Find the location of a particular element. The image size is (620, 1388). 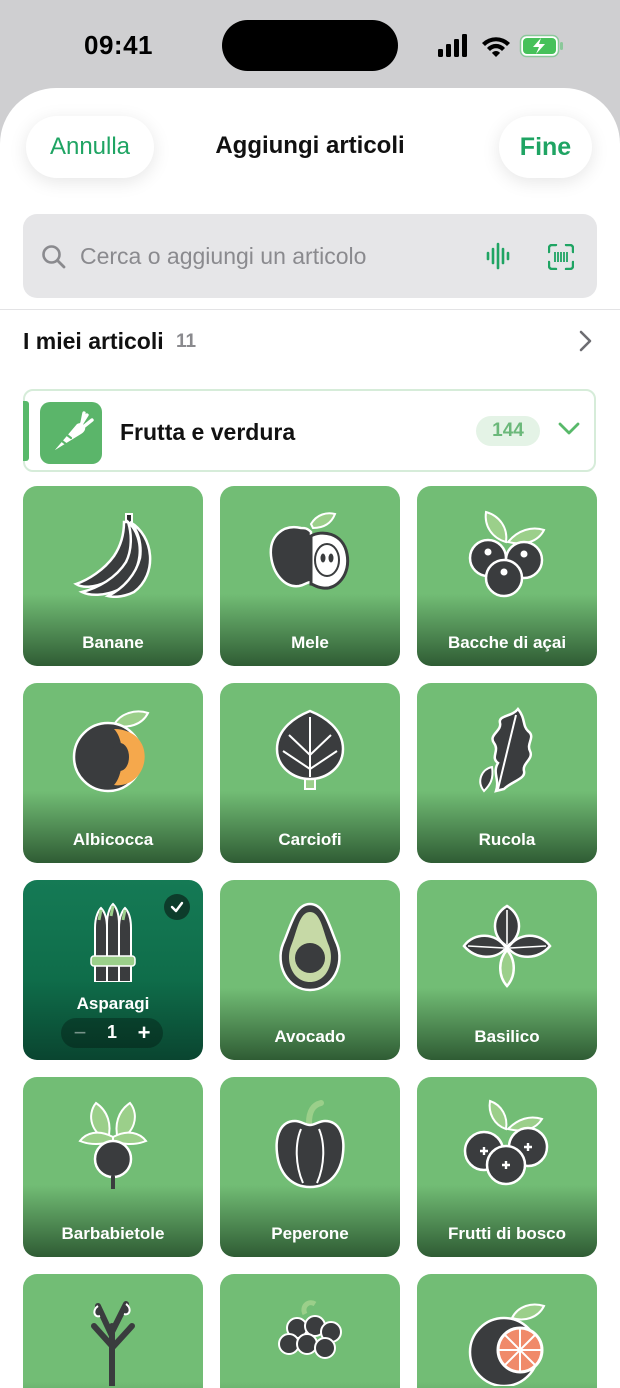

arugula-icon is located at coordinates (506, 749).